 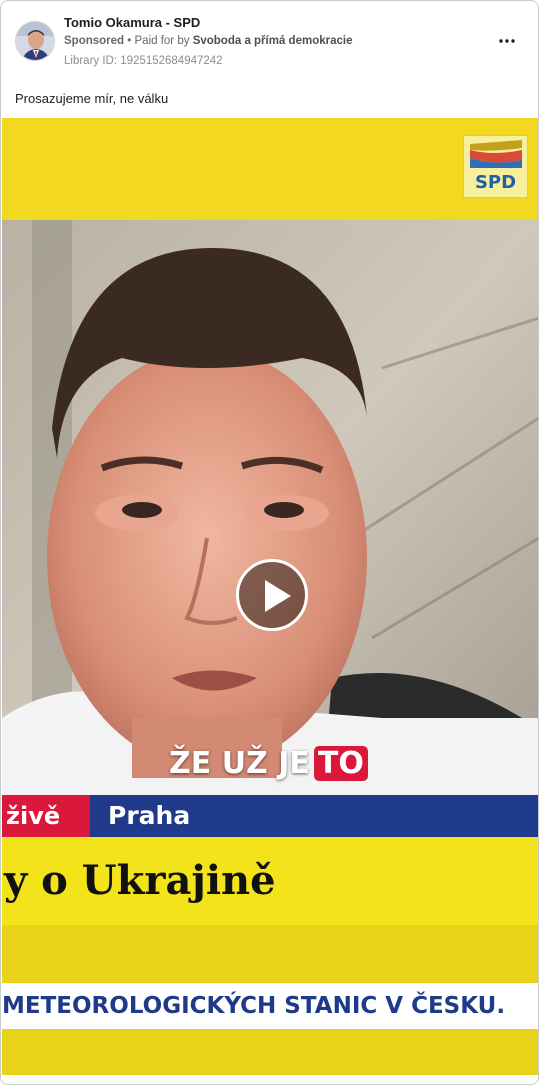 What do you see at coordinates (149, 815) in the screenshot?
I see `broadcast-location: Praha` at bounding box center [149, 815].